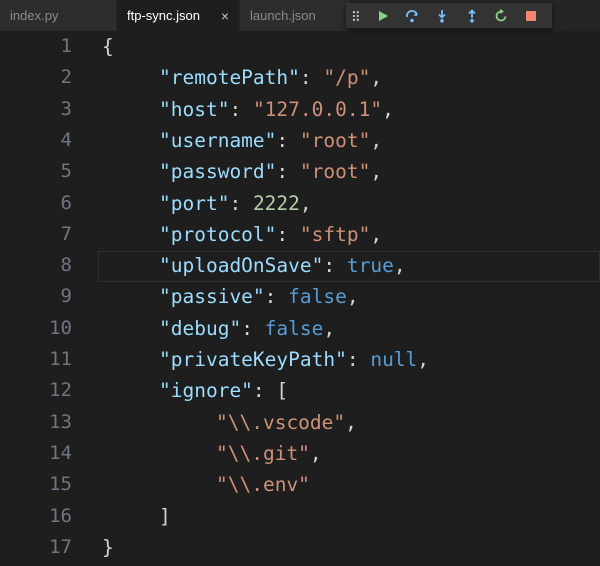 The image size is (600, 566). I want to click on step-out-button, so click(472, 15).